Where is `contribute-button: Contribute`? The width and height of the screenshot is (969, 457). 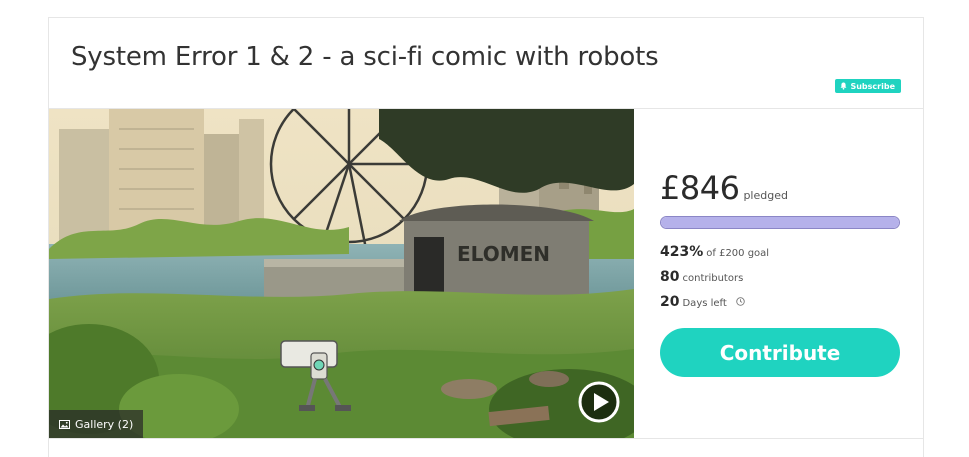
contribute-button: Contribute is located at coordinates (780, 352).